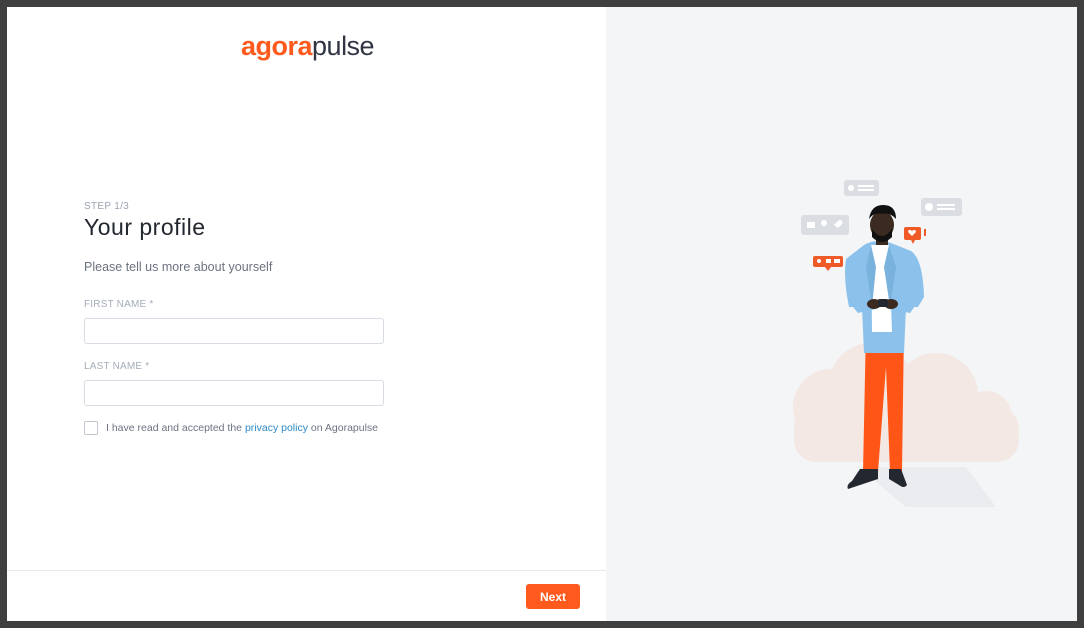  What do you see at coordinates (91, 428) in the screenshot?
I see `privacy-consent-checkbox` at bounding box center [91, 428].